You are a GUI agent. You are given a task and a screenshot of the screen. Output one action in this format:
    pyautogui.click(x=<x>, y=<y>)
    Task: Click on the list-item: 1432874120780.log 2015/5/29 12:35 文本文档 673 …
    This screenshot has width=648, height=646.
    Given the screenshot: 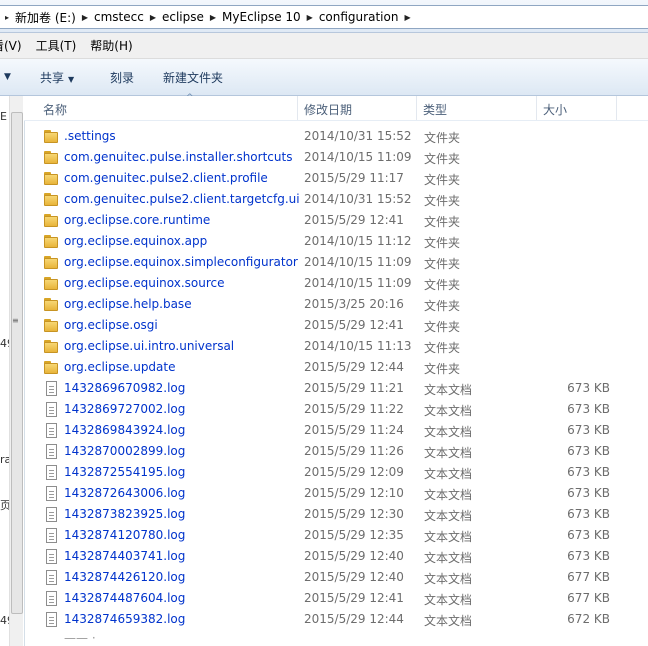 What is the action you would take?
    pyautogui.click(x=336, y=535)
    